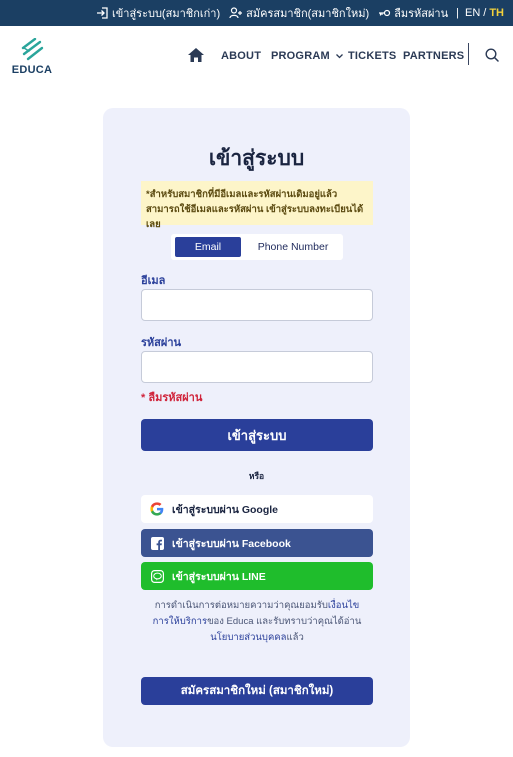 This screenshot has width=513, height=757. What do you see at coordinates (468, 54) in the screenshot?
I see `nav-divider` at bounding box center [468, 54].